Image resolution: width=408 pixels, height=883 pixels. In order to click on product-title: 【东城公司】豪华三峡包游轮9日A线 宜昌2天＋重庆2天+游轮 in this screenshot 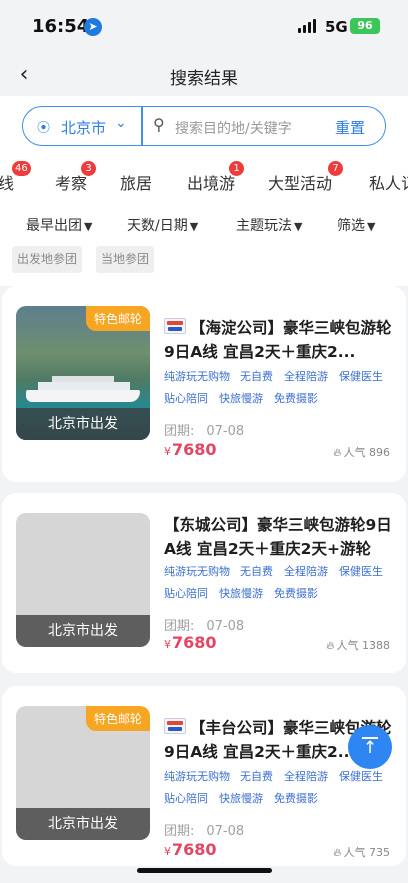, I will do `click(278, 537)`.